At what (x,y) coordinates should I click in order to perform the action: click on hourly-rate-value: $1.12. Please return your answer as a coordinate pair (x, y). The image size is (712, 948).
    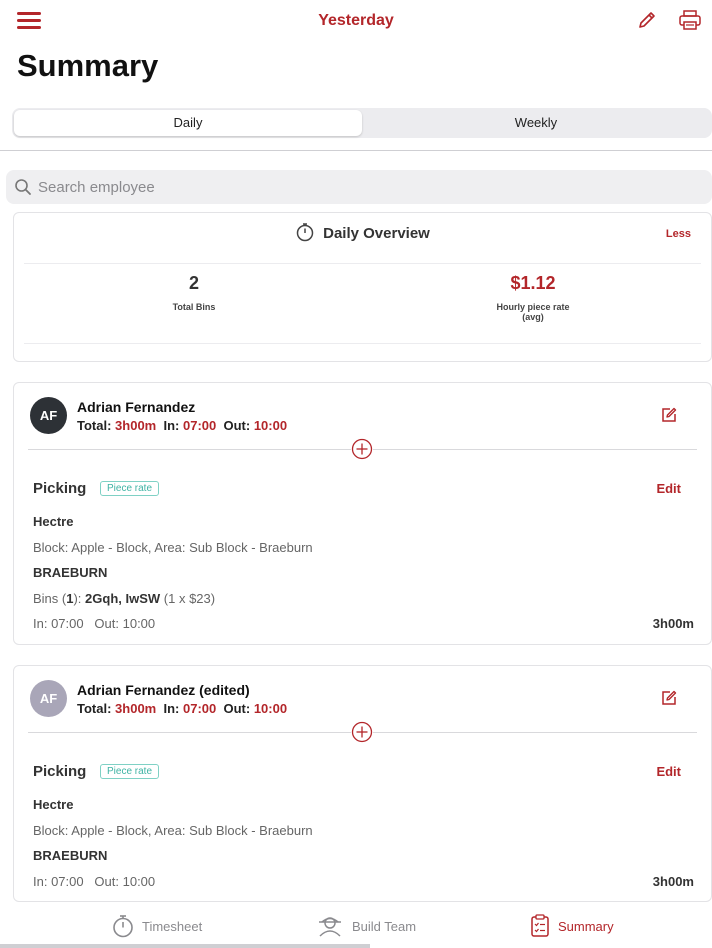
    Looking at the image, I should click on (533, 283).